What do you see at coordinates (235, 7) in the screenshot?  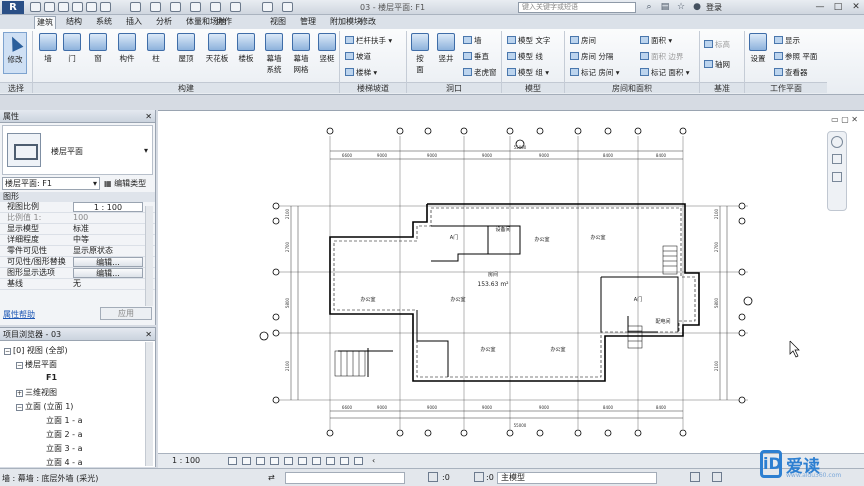 I see `section-icon` at bounding box center [235, 7].